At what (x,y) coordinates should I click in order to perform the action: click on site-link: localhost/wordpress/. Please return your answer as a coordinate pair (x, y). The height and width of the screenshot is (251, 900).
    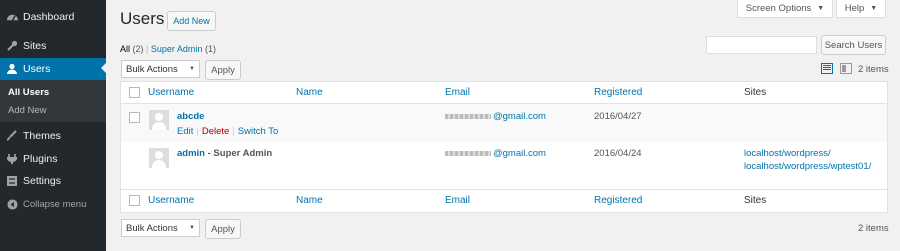
    Looking at the image, I should click on (787, 153).